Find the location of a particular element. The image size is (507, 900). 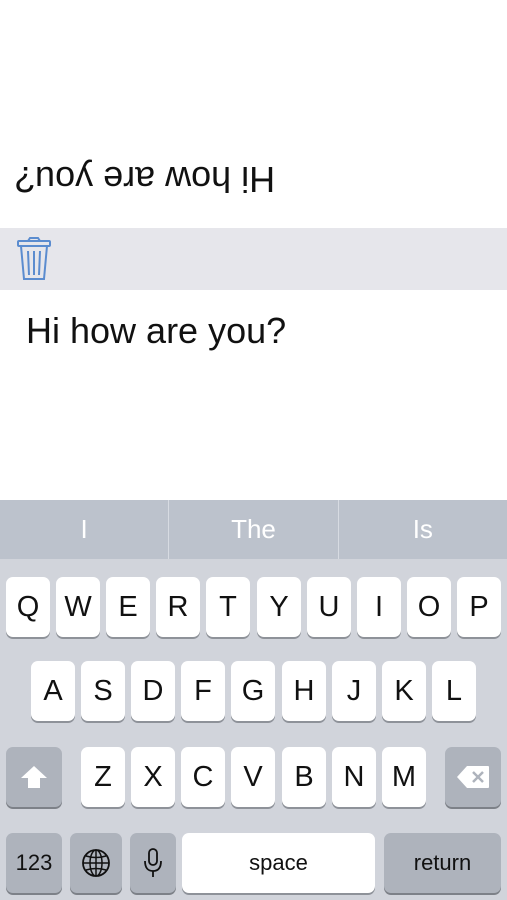

key-t: T is located at coordinates (228, 607).